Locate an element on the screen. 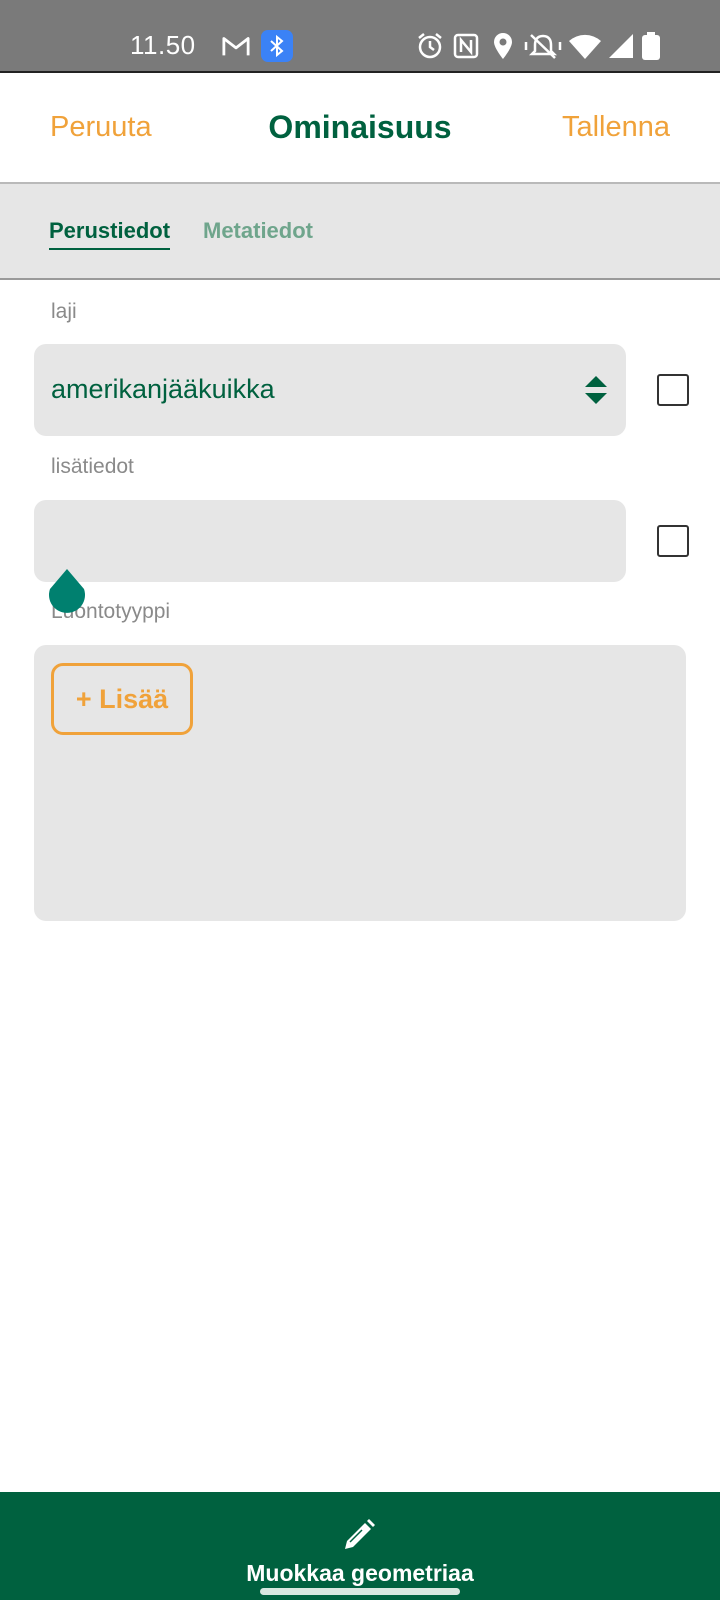  nfc-icon is located at coordinates (466, 46).